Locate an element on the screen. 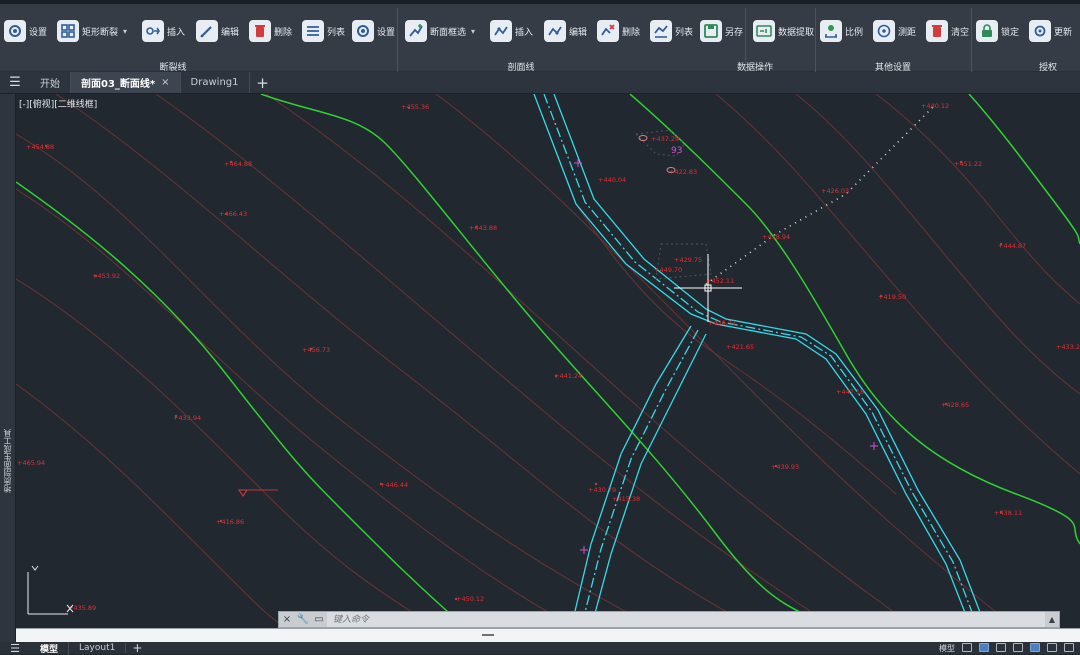 Image resolution: width=1080 pixels, height=655 pixels. ribbon-separator is located at coordinates (397, 40).